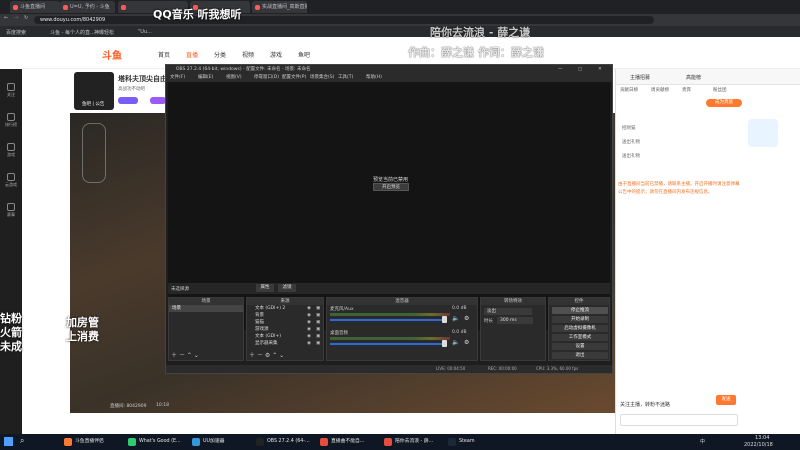  I want to click on transition-select: 淡出, so click(508, 311).